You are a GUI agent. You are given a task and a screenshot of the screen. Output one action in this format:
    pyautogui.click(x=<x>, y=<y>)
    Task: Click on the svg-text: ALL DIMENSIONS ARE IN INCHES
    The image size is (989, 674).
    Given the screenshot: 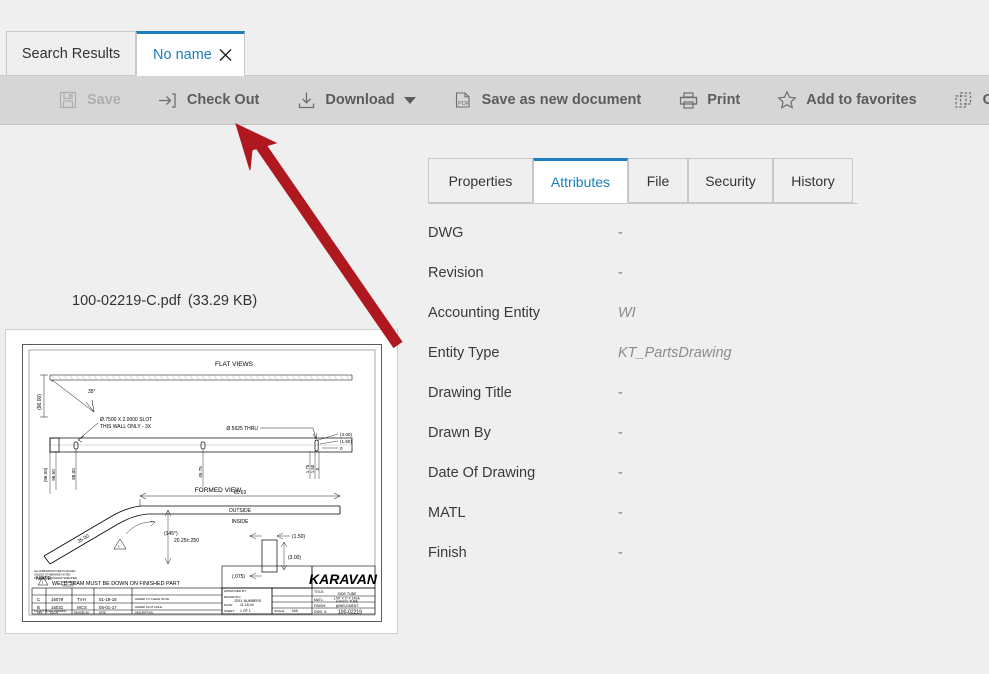 What is the action you would take?
    pyautogui.click(x=55, y=571)
    